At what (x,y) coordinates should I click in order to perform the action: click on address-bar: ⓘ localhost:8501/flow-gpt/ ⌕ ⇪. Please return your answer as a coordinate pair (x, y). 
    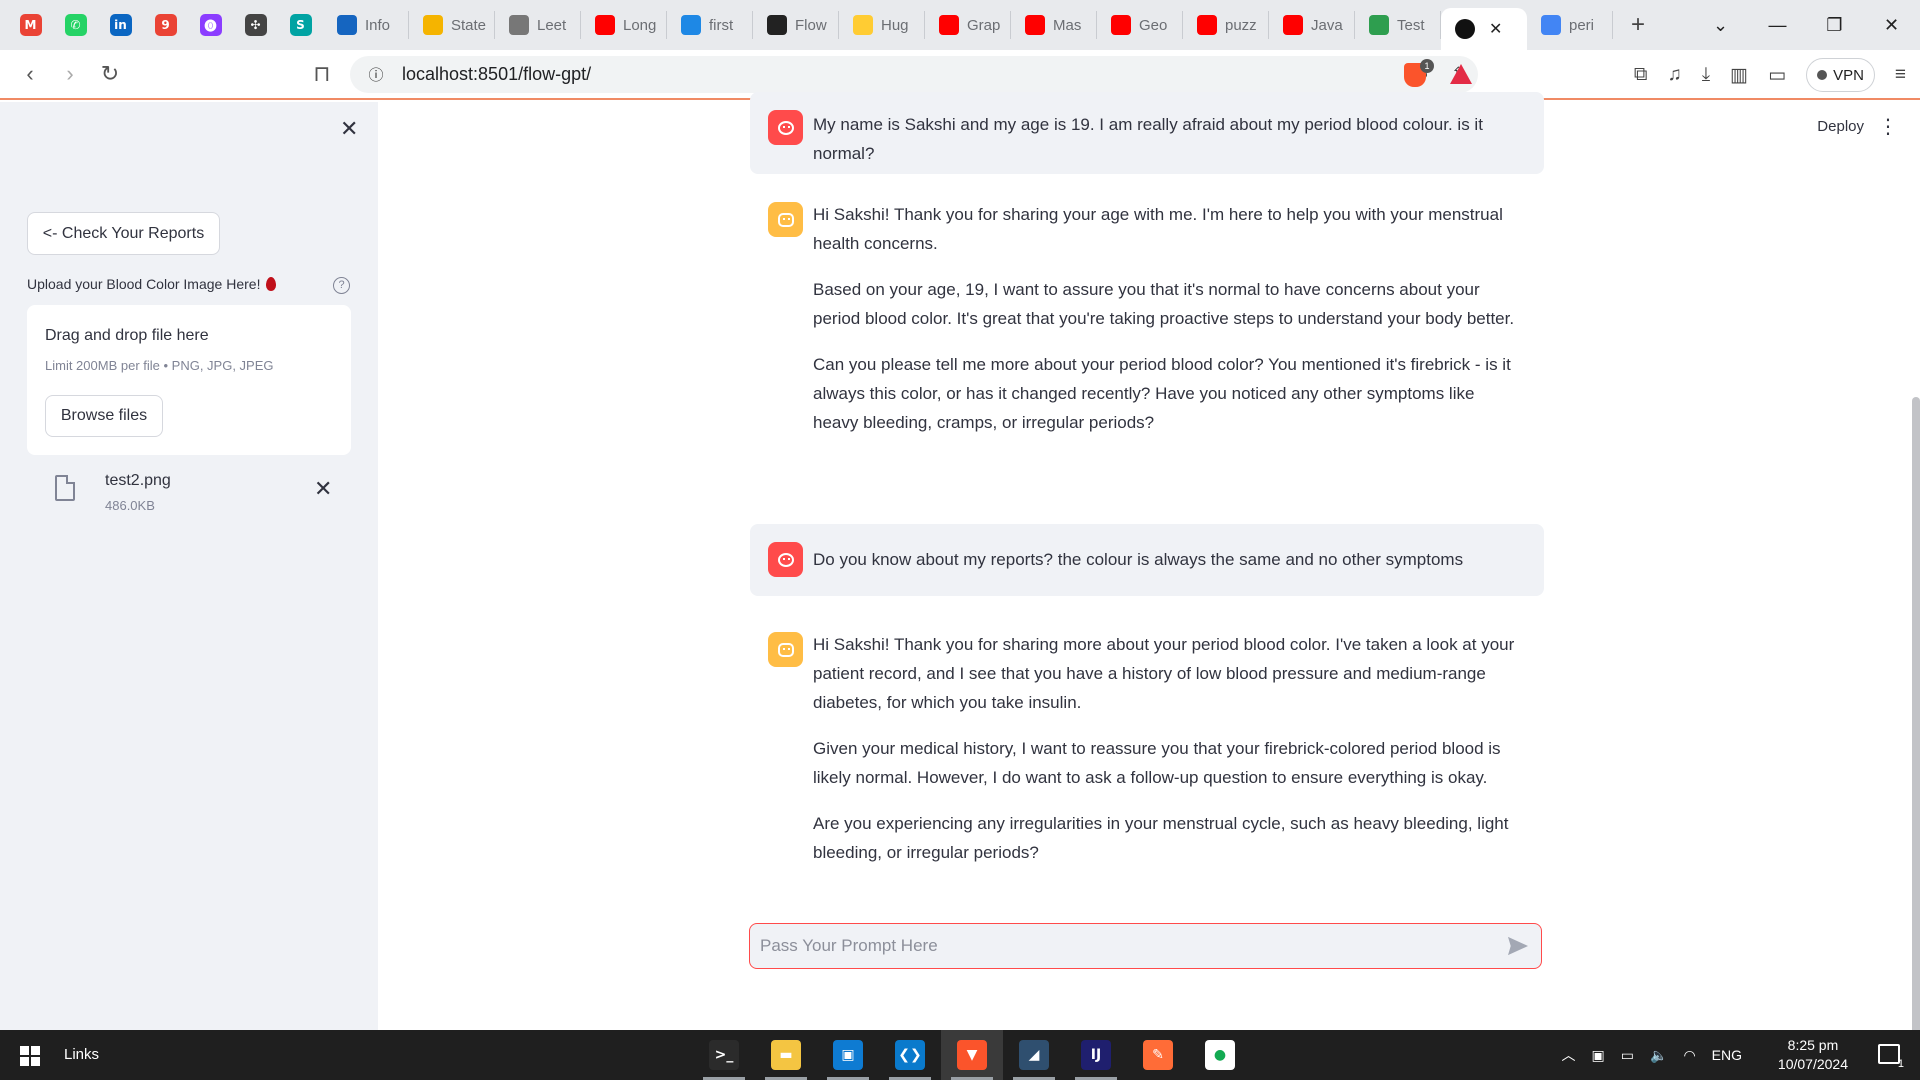
    Looking at the image, I should click on (914, 74).